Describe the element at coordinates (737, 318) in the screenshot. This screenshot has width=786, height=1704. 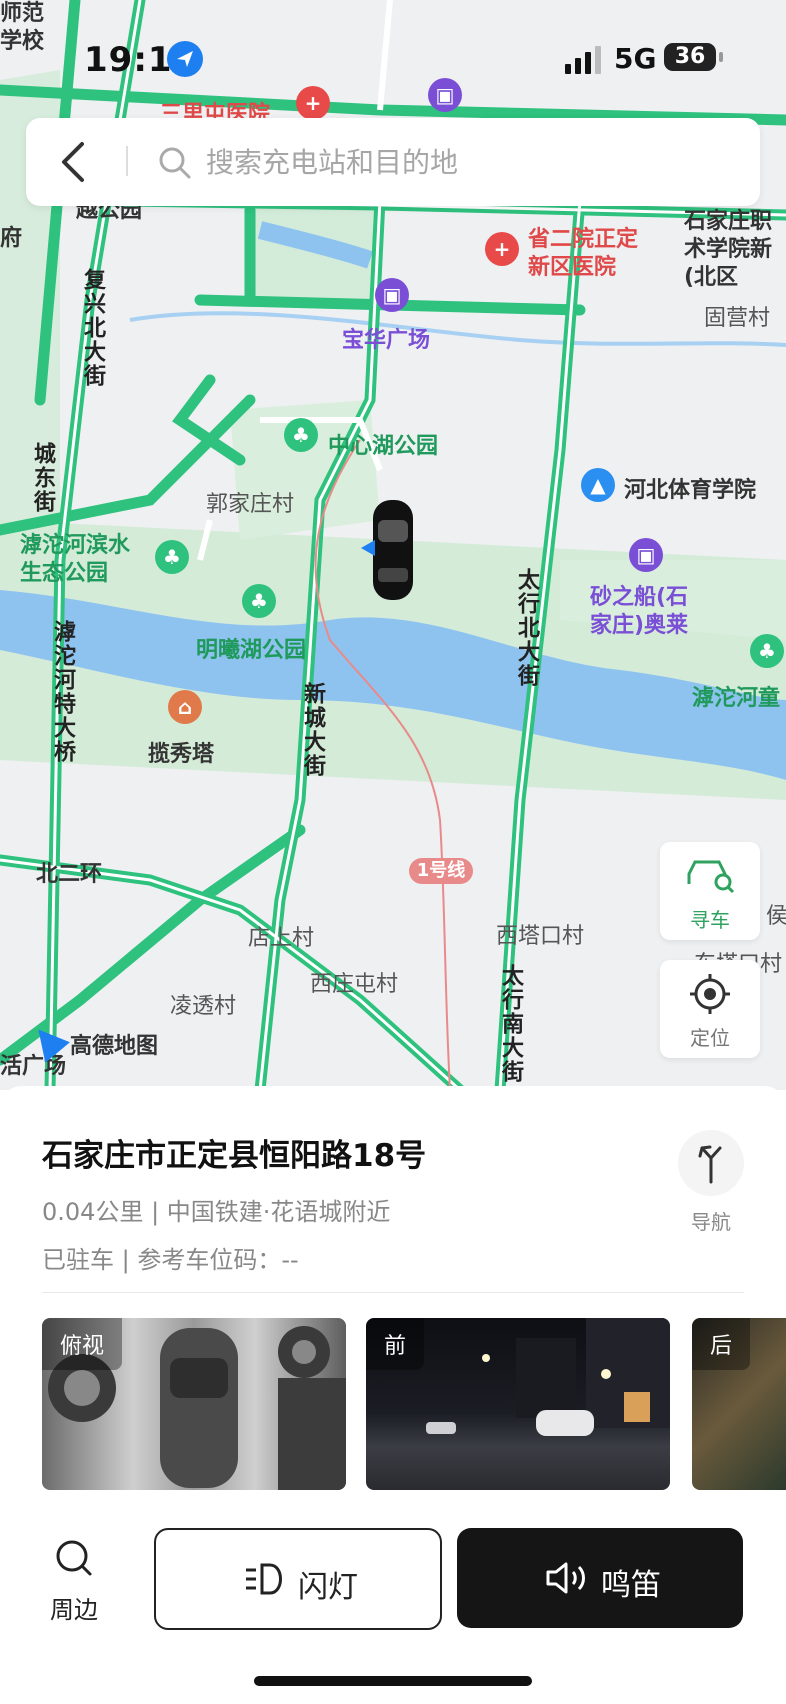
I see `map-label: 固营村` at that location.